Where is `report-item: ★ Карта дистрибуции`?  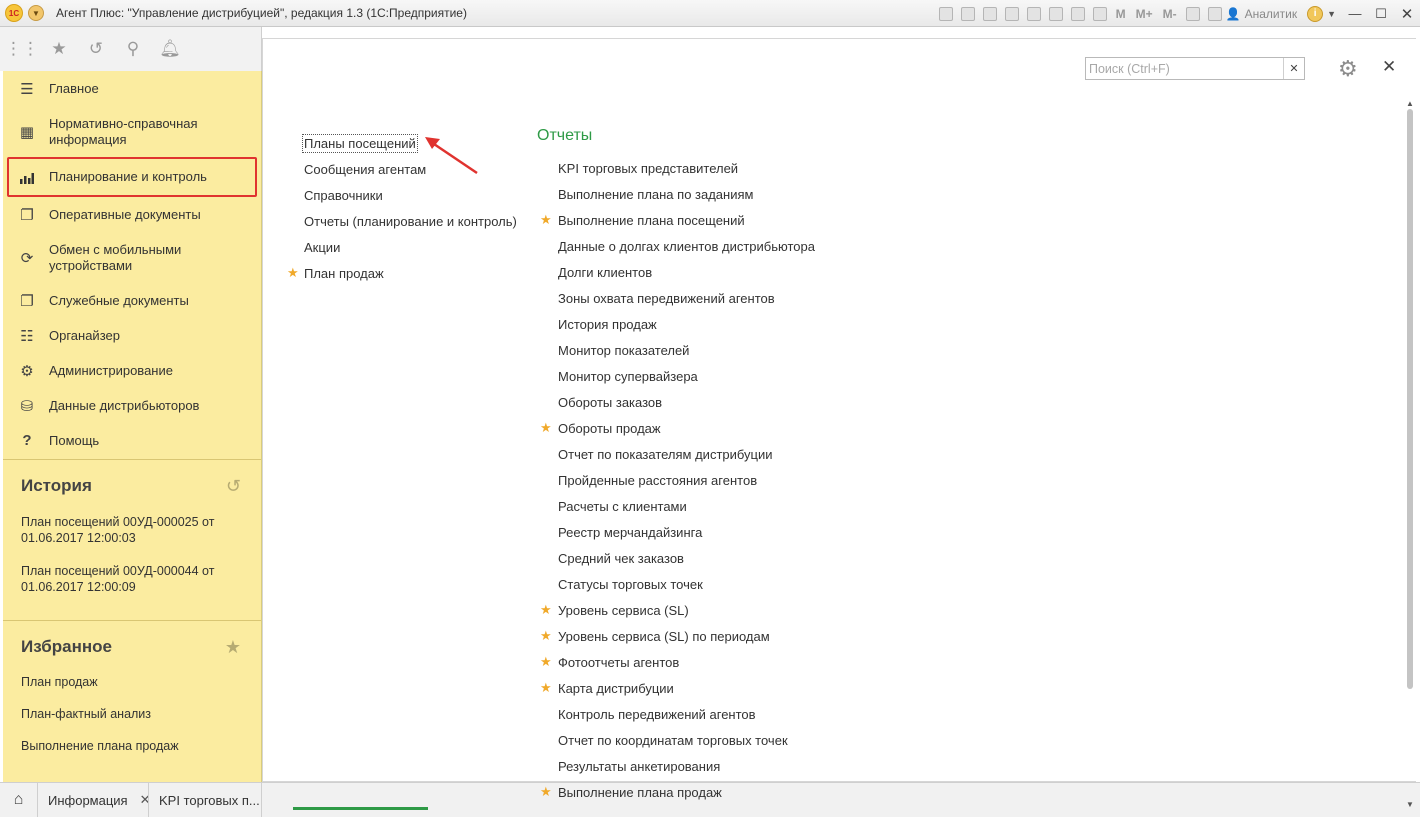
report-item: ★ Карта дистрибуции is located at coordinates (676, 688).